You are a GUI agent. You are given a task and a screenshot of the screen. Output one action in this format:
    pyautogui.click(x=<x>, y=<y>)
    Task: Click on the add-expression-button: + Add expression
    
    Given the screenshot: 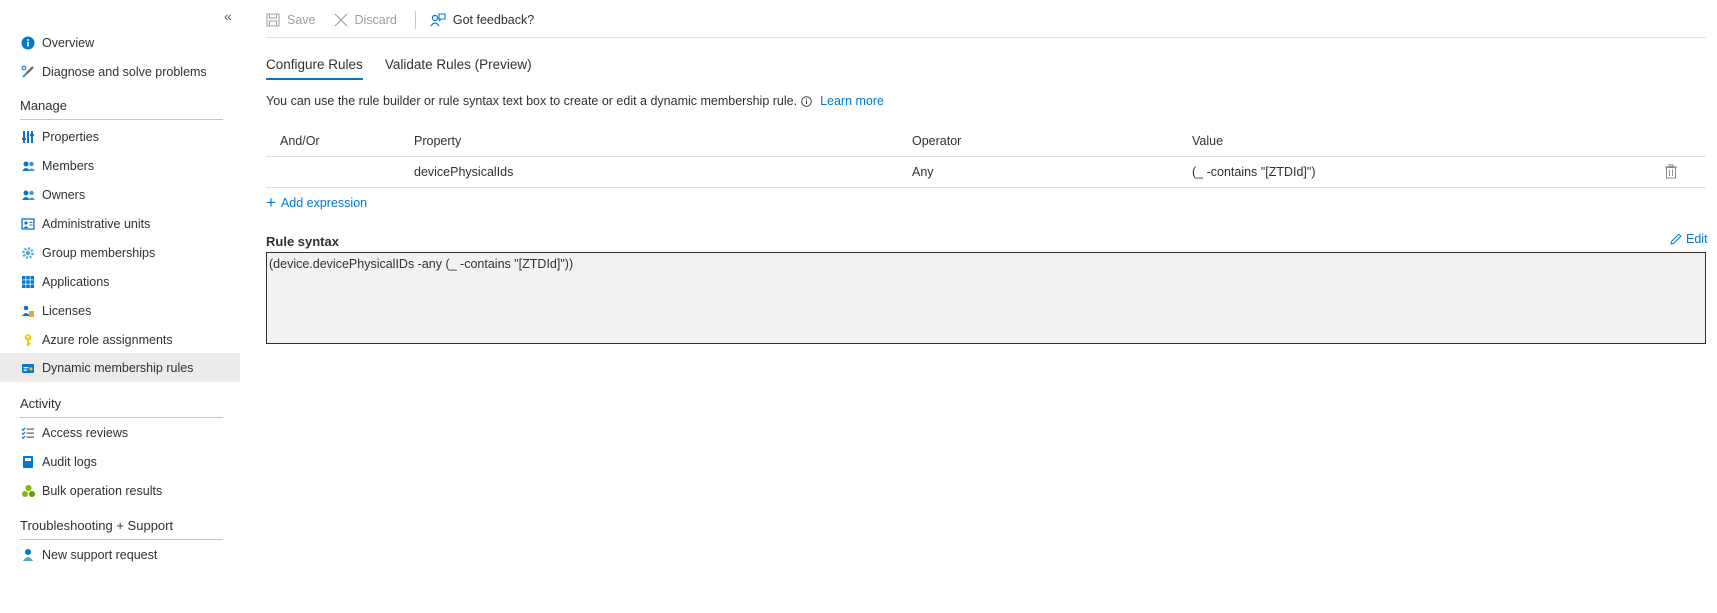 What is the action you would take?
    pyautogui.click(x=317, y=202)
    